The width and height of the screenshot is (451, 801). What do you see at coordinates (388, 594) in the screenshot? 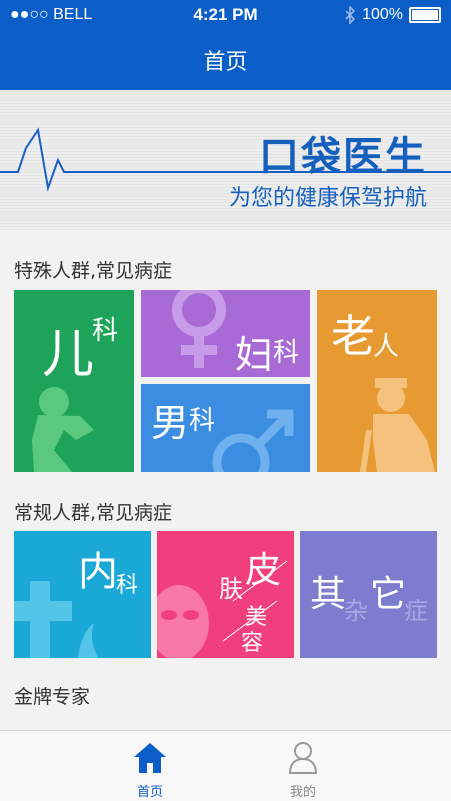
I see `tile-other-big-2: 它` at bounding box center [388, 594].